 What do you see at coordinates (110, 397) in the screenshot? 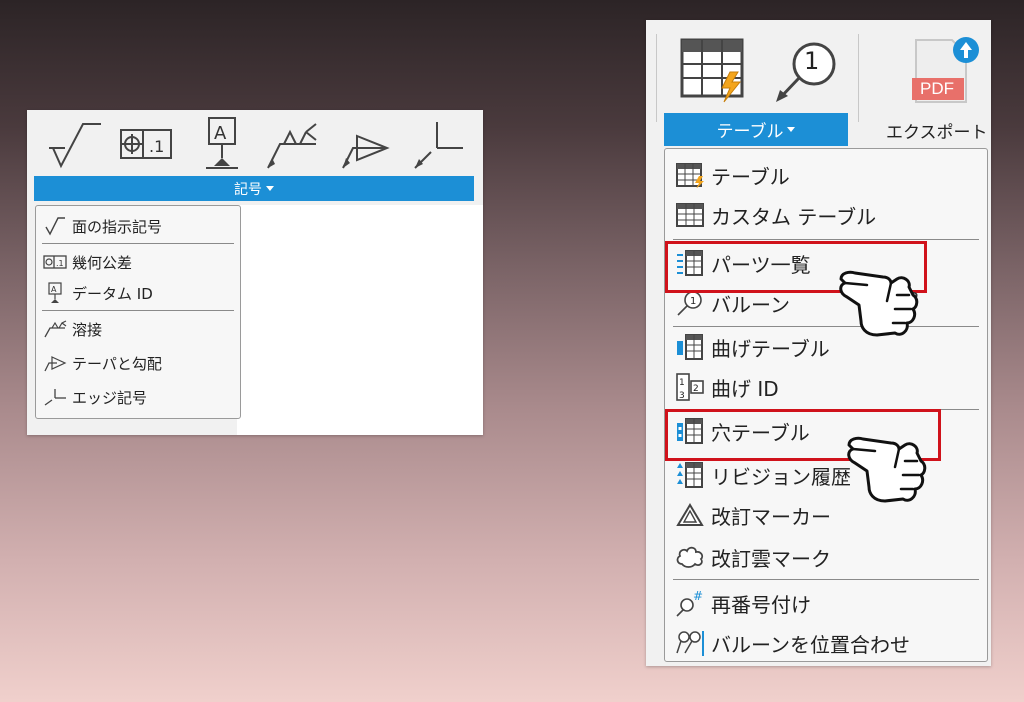
I see `menu-item-label: エッジ記号` at bounding box center [110, 397].